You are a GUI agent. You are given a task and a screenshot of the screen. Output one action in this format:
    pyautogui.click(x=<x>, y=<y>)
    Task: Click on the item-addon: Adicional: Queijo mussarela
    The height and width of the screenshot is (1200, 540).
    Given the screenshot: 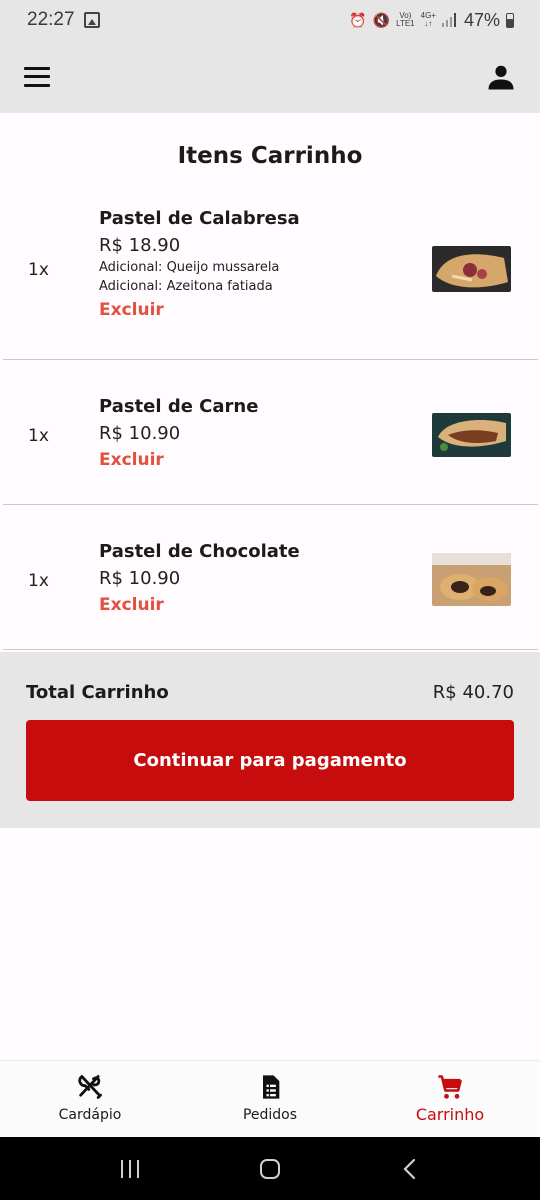 What is the action you would take?
    pyautogui.click(x=189, y=267)
    